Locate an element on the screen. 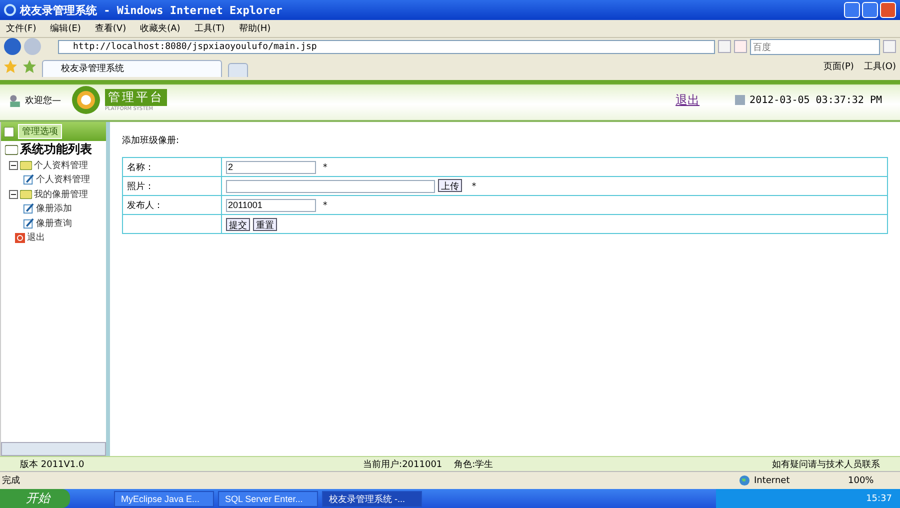 The image size is (900, 508). upload-button: 上传 is located at coordinates (450, 185).